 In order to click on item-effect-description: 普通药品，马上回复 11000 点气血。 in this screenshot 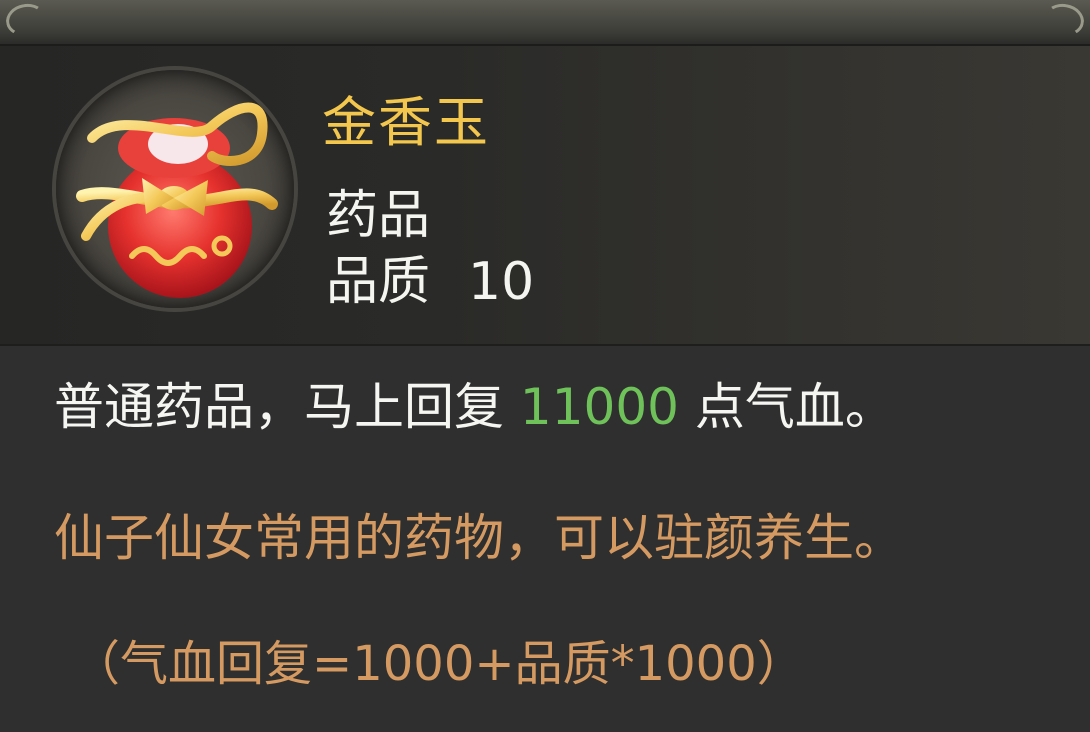, I will do `click(544, 407)`.